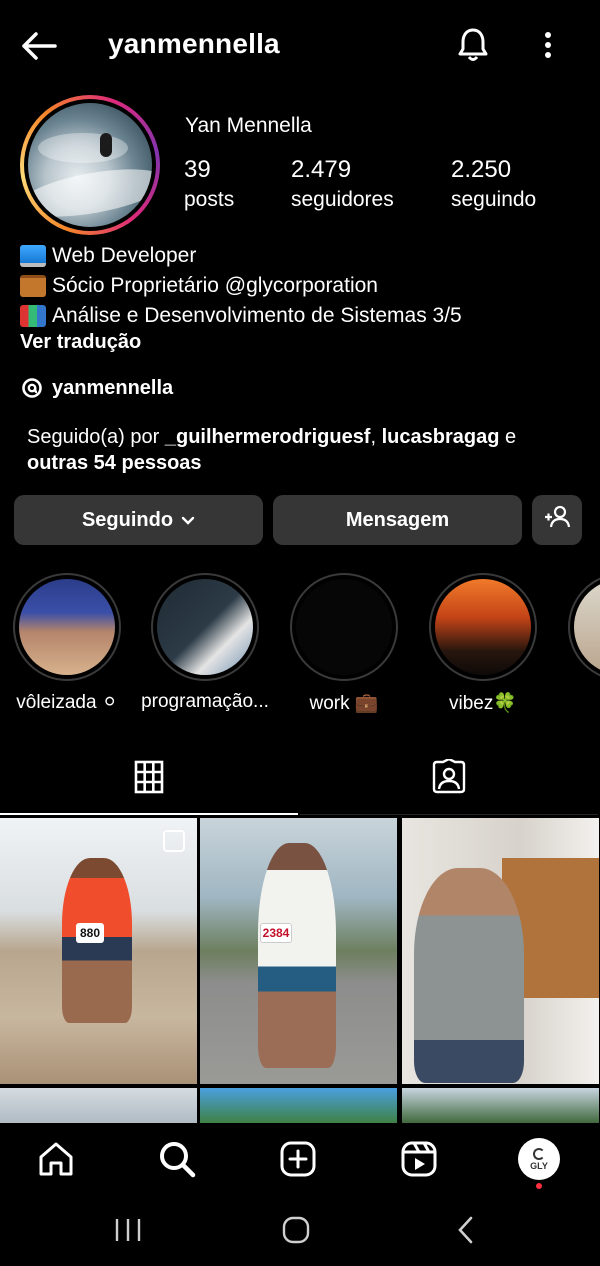 This screenshot has width=600, height=1266. Describe the element at coordinates (344, 703) in the screenshot. I see `highlight-label: work 💼` at that location.